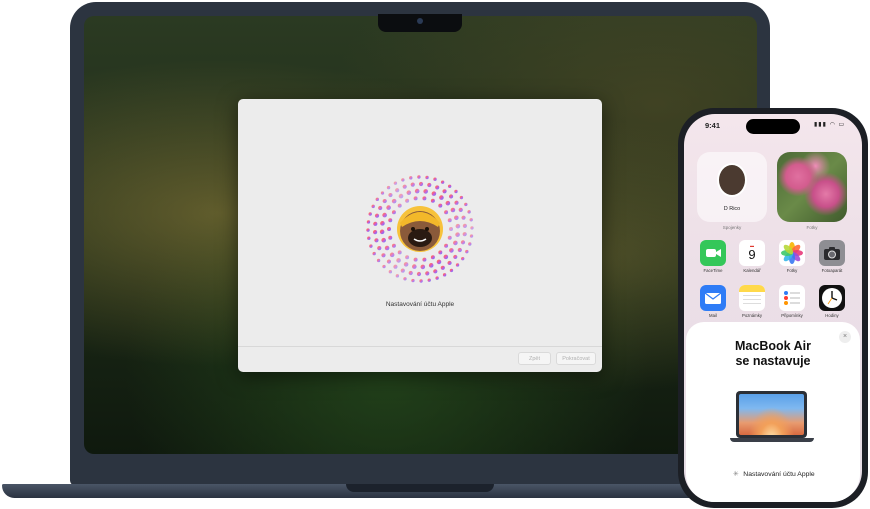 This screenshot has width=870, height=509. I want to click on dynamic-island, so click(773, 126).